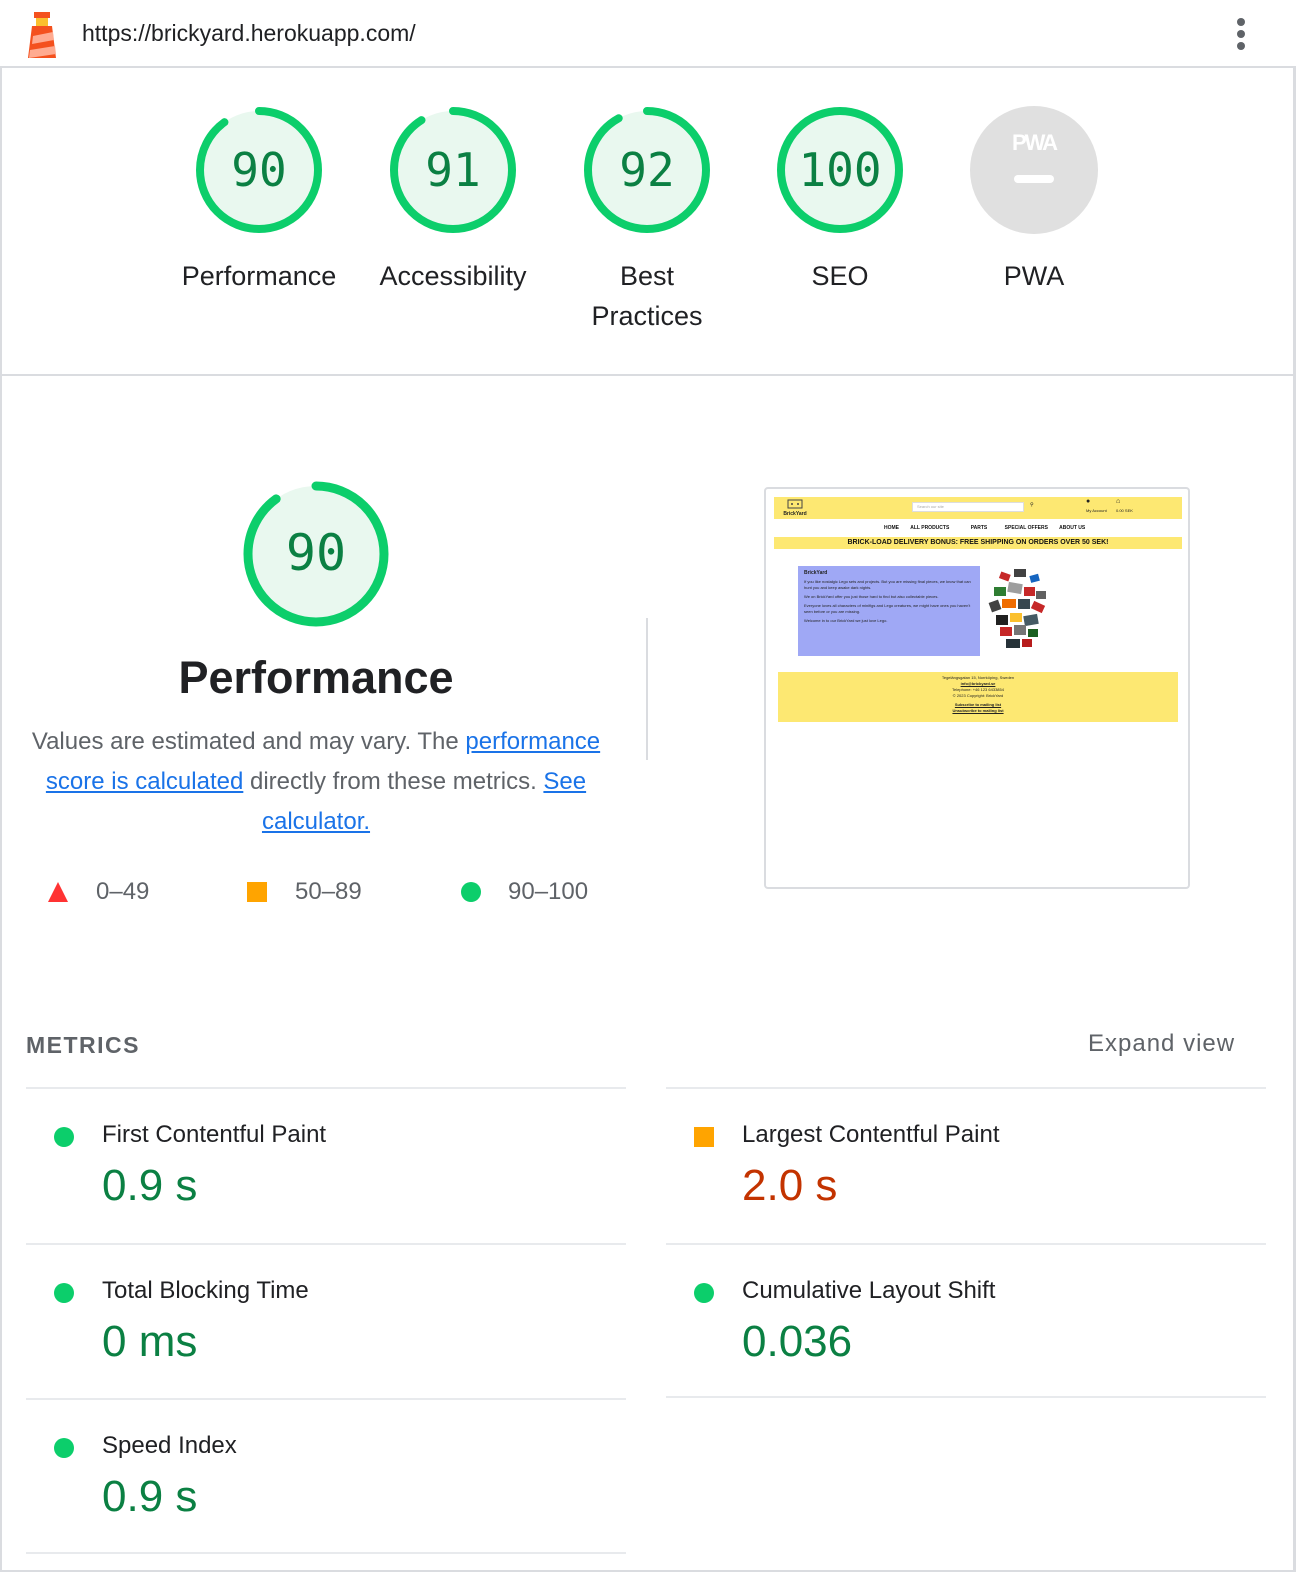 This screenshot has width=1296, height=1572. What do you see at coordinates (1241, 35) in the screenshot?
I see `more-vert-icon` at bounding box center [1241, 35].